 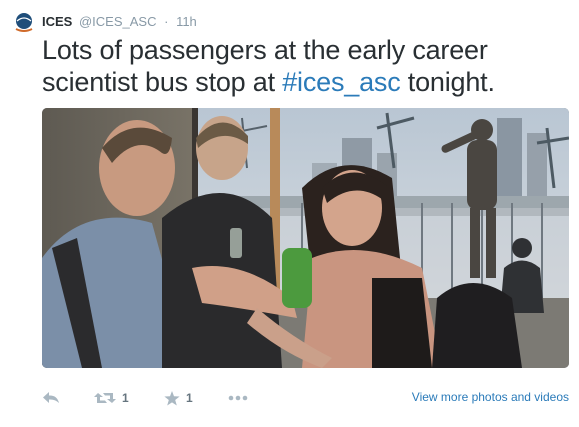 I want to click on avatar, so click(x=24, y=23).